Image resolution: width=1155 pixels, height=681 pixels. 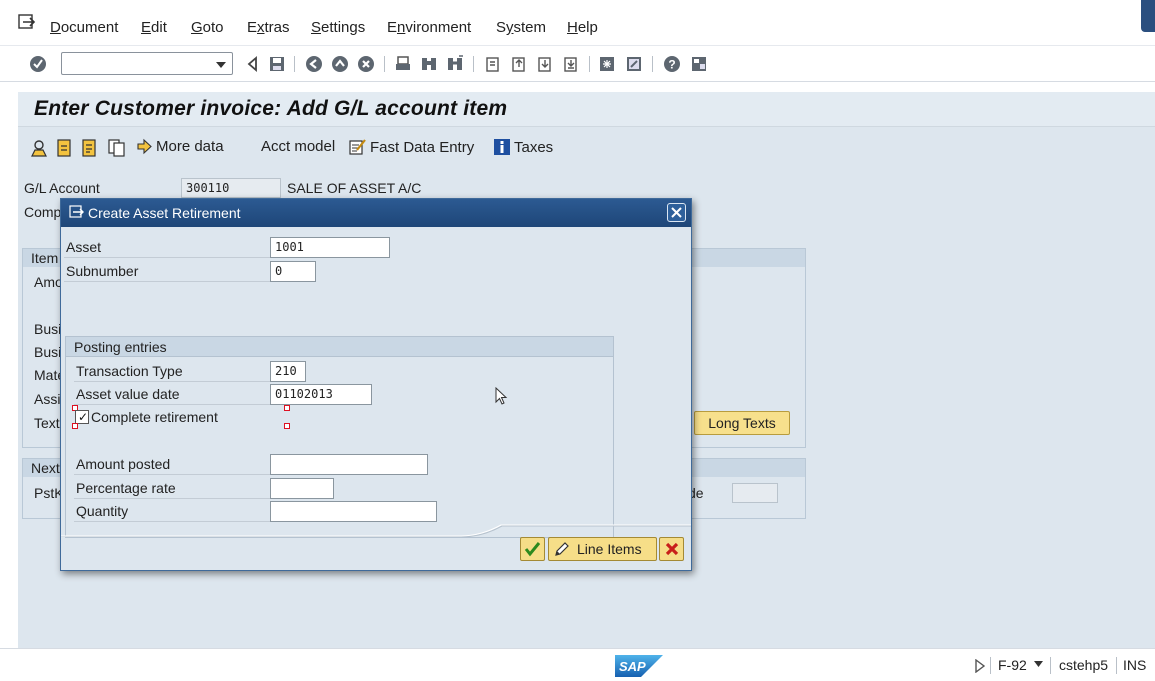 I want to click on sap-logo: SAP, so click(x=639, y=666).